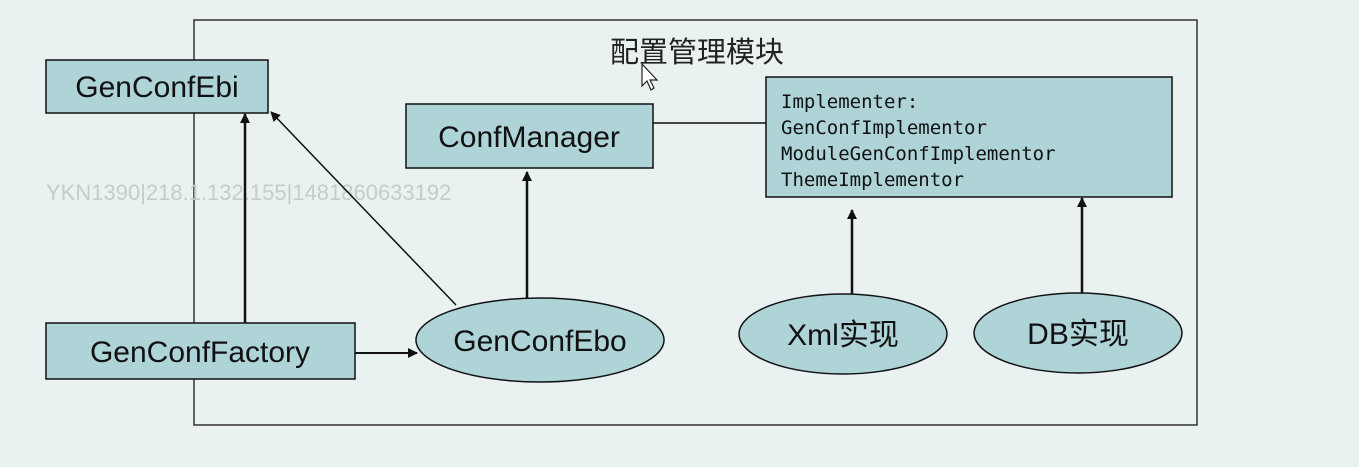 Image resolution: width=1359 pixels, height=467 pixels. What do you see at coordinates (918, 154) in the screenshot?
I see `implementer-line-3: ModuleGenConfImplementor` at bounding box center [918, 154].